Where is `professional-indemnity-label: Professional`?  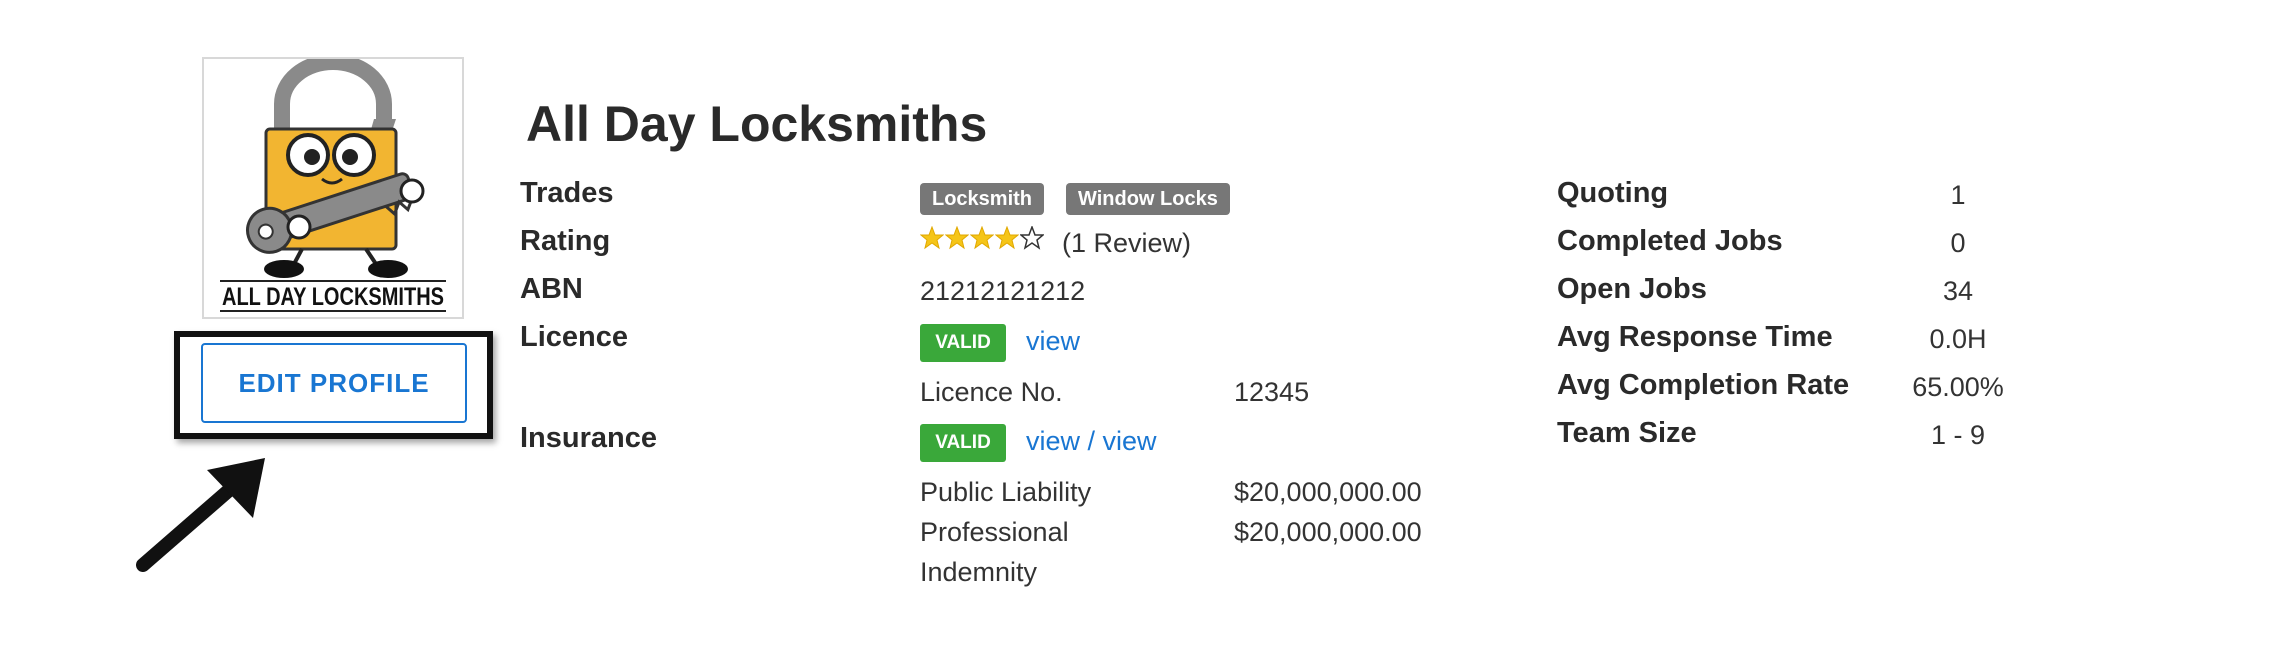
professional-indemnity-label: Professional is located at coordinates (994, 532).